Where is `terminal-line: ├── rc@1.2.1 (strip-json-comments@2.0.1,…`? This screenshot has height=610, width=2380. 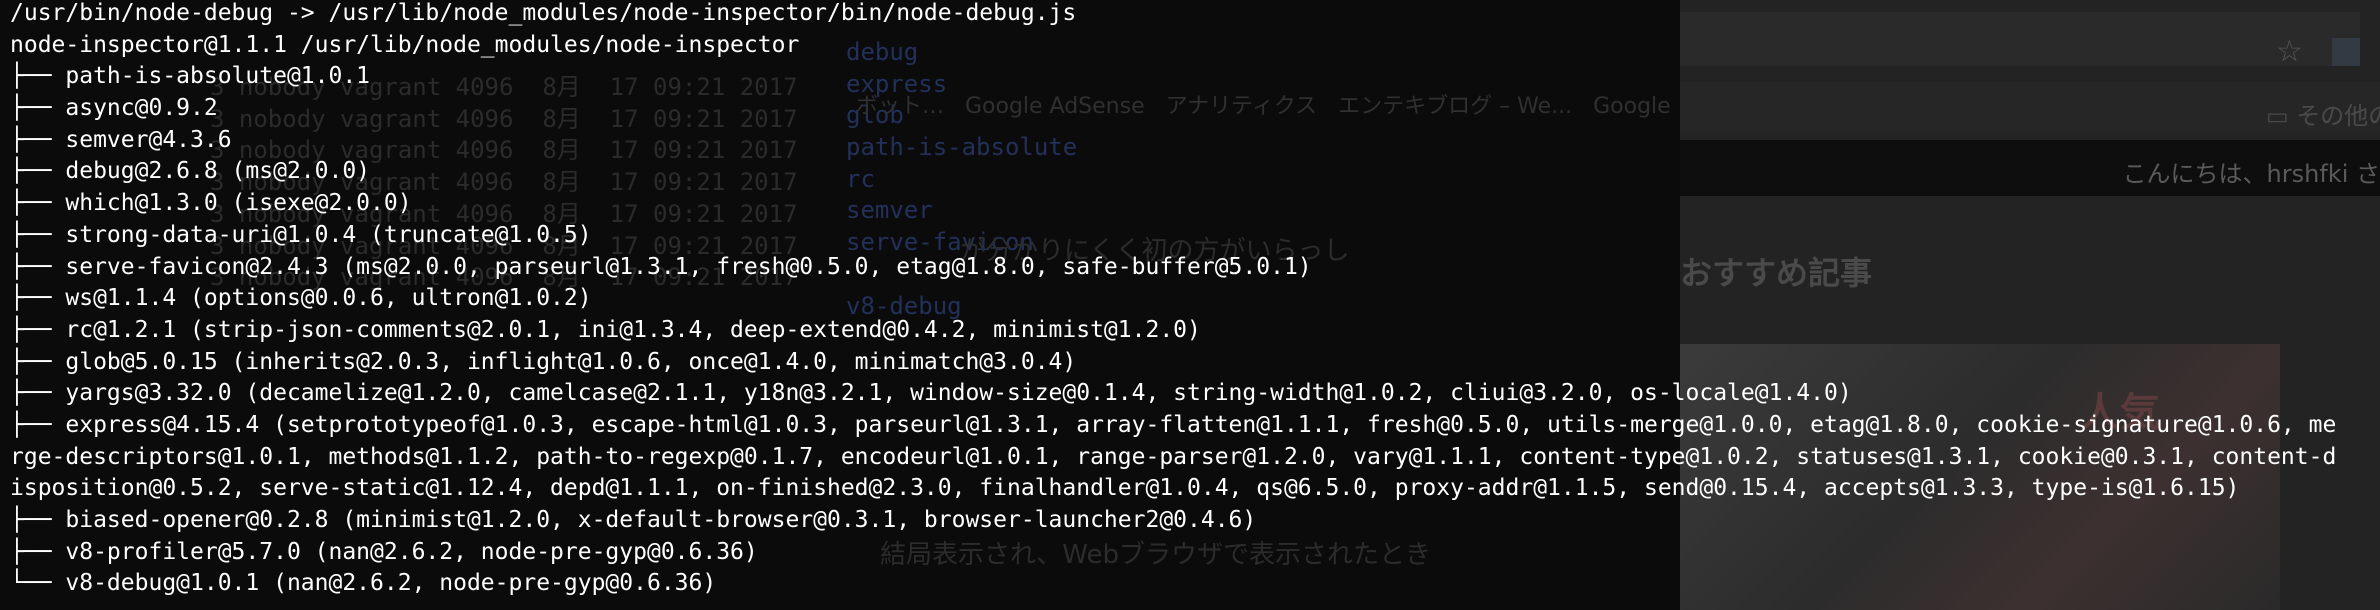 terminal-line: ├── rc@1.2.1 (strip-json-comments@2.0.1,… is located at coordinates (605, 329).